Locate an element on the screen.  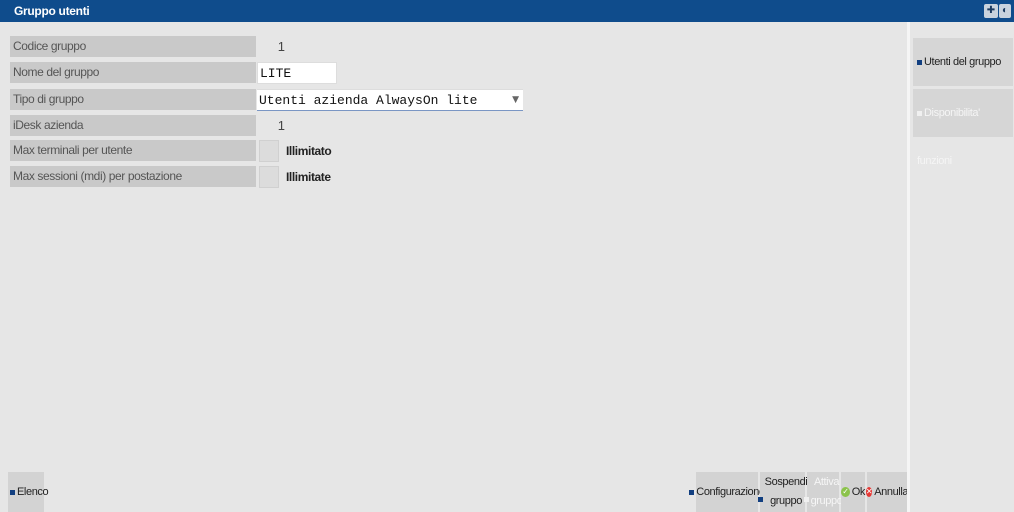
elenco-button: Elenco is located at coordinates (28, 492).